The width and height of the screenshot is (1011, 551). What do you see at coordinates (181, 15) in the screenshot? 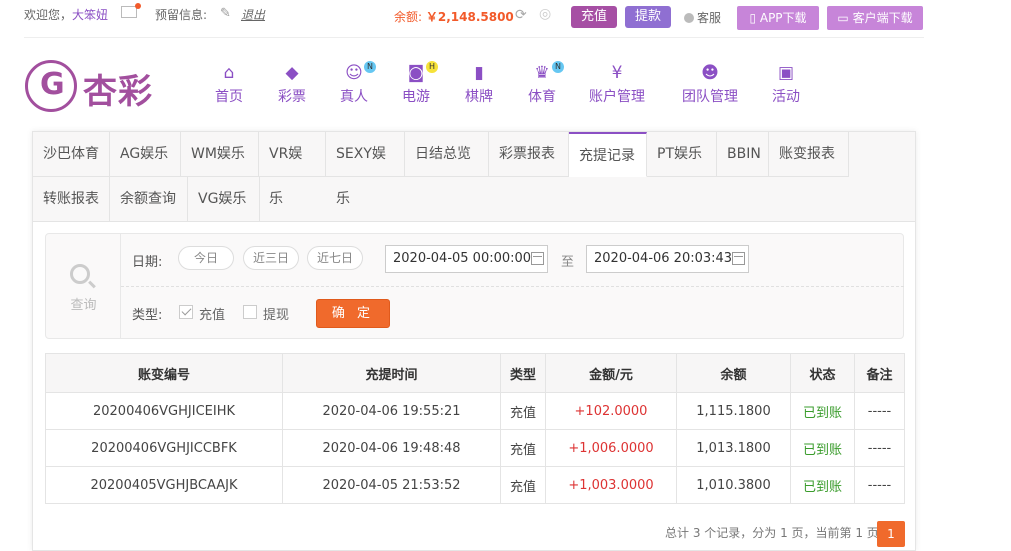
I see `reserved-message-label: 预留信息:` at bounding box center [181, 15].